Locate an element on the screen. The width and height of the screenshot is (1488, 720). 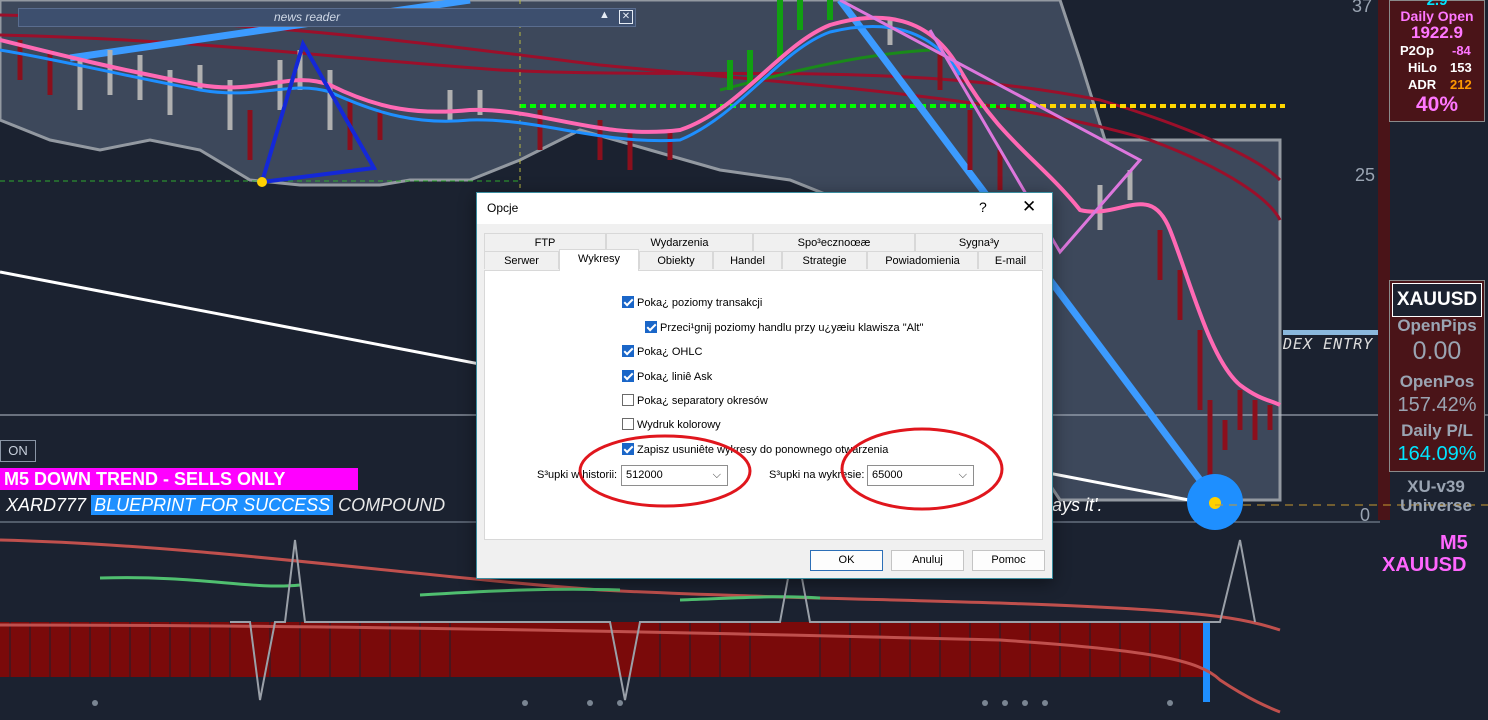
axis-tick-bottom: 0 is located at coordinates (1365, 515).